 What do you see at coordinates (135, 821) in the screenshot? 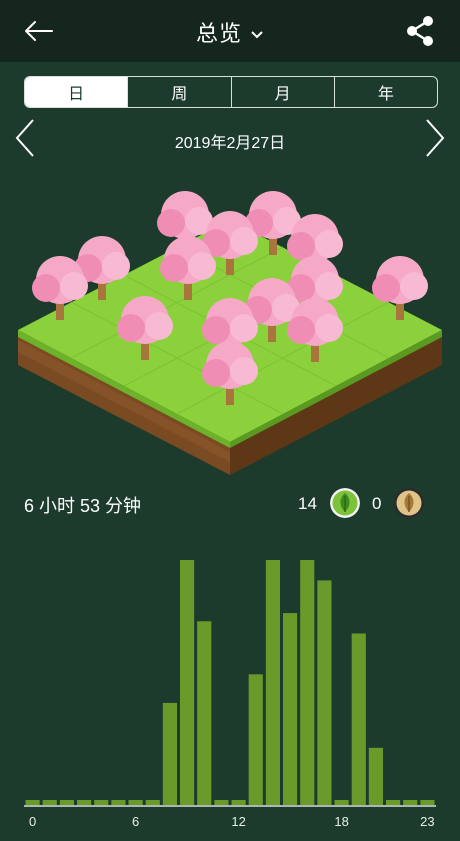
I see `x-tick-label: 6` at bounding box center [135, 821].